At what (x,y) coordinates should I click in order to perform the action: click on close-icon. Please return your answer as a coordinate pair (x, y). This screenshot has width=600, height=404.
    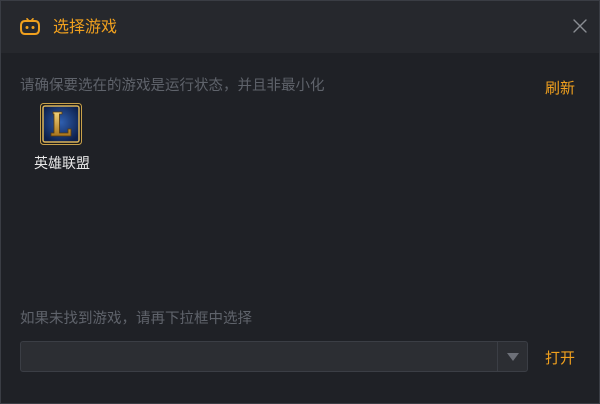
    Looking at the image, I should click on (580, 26).